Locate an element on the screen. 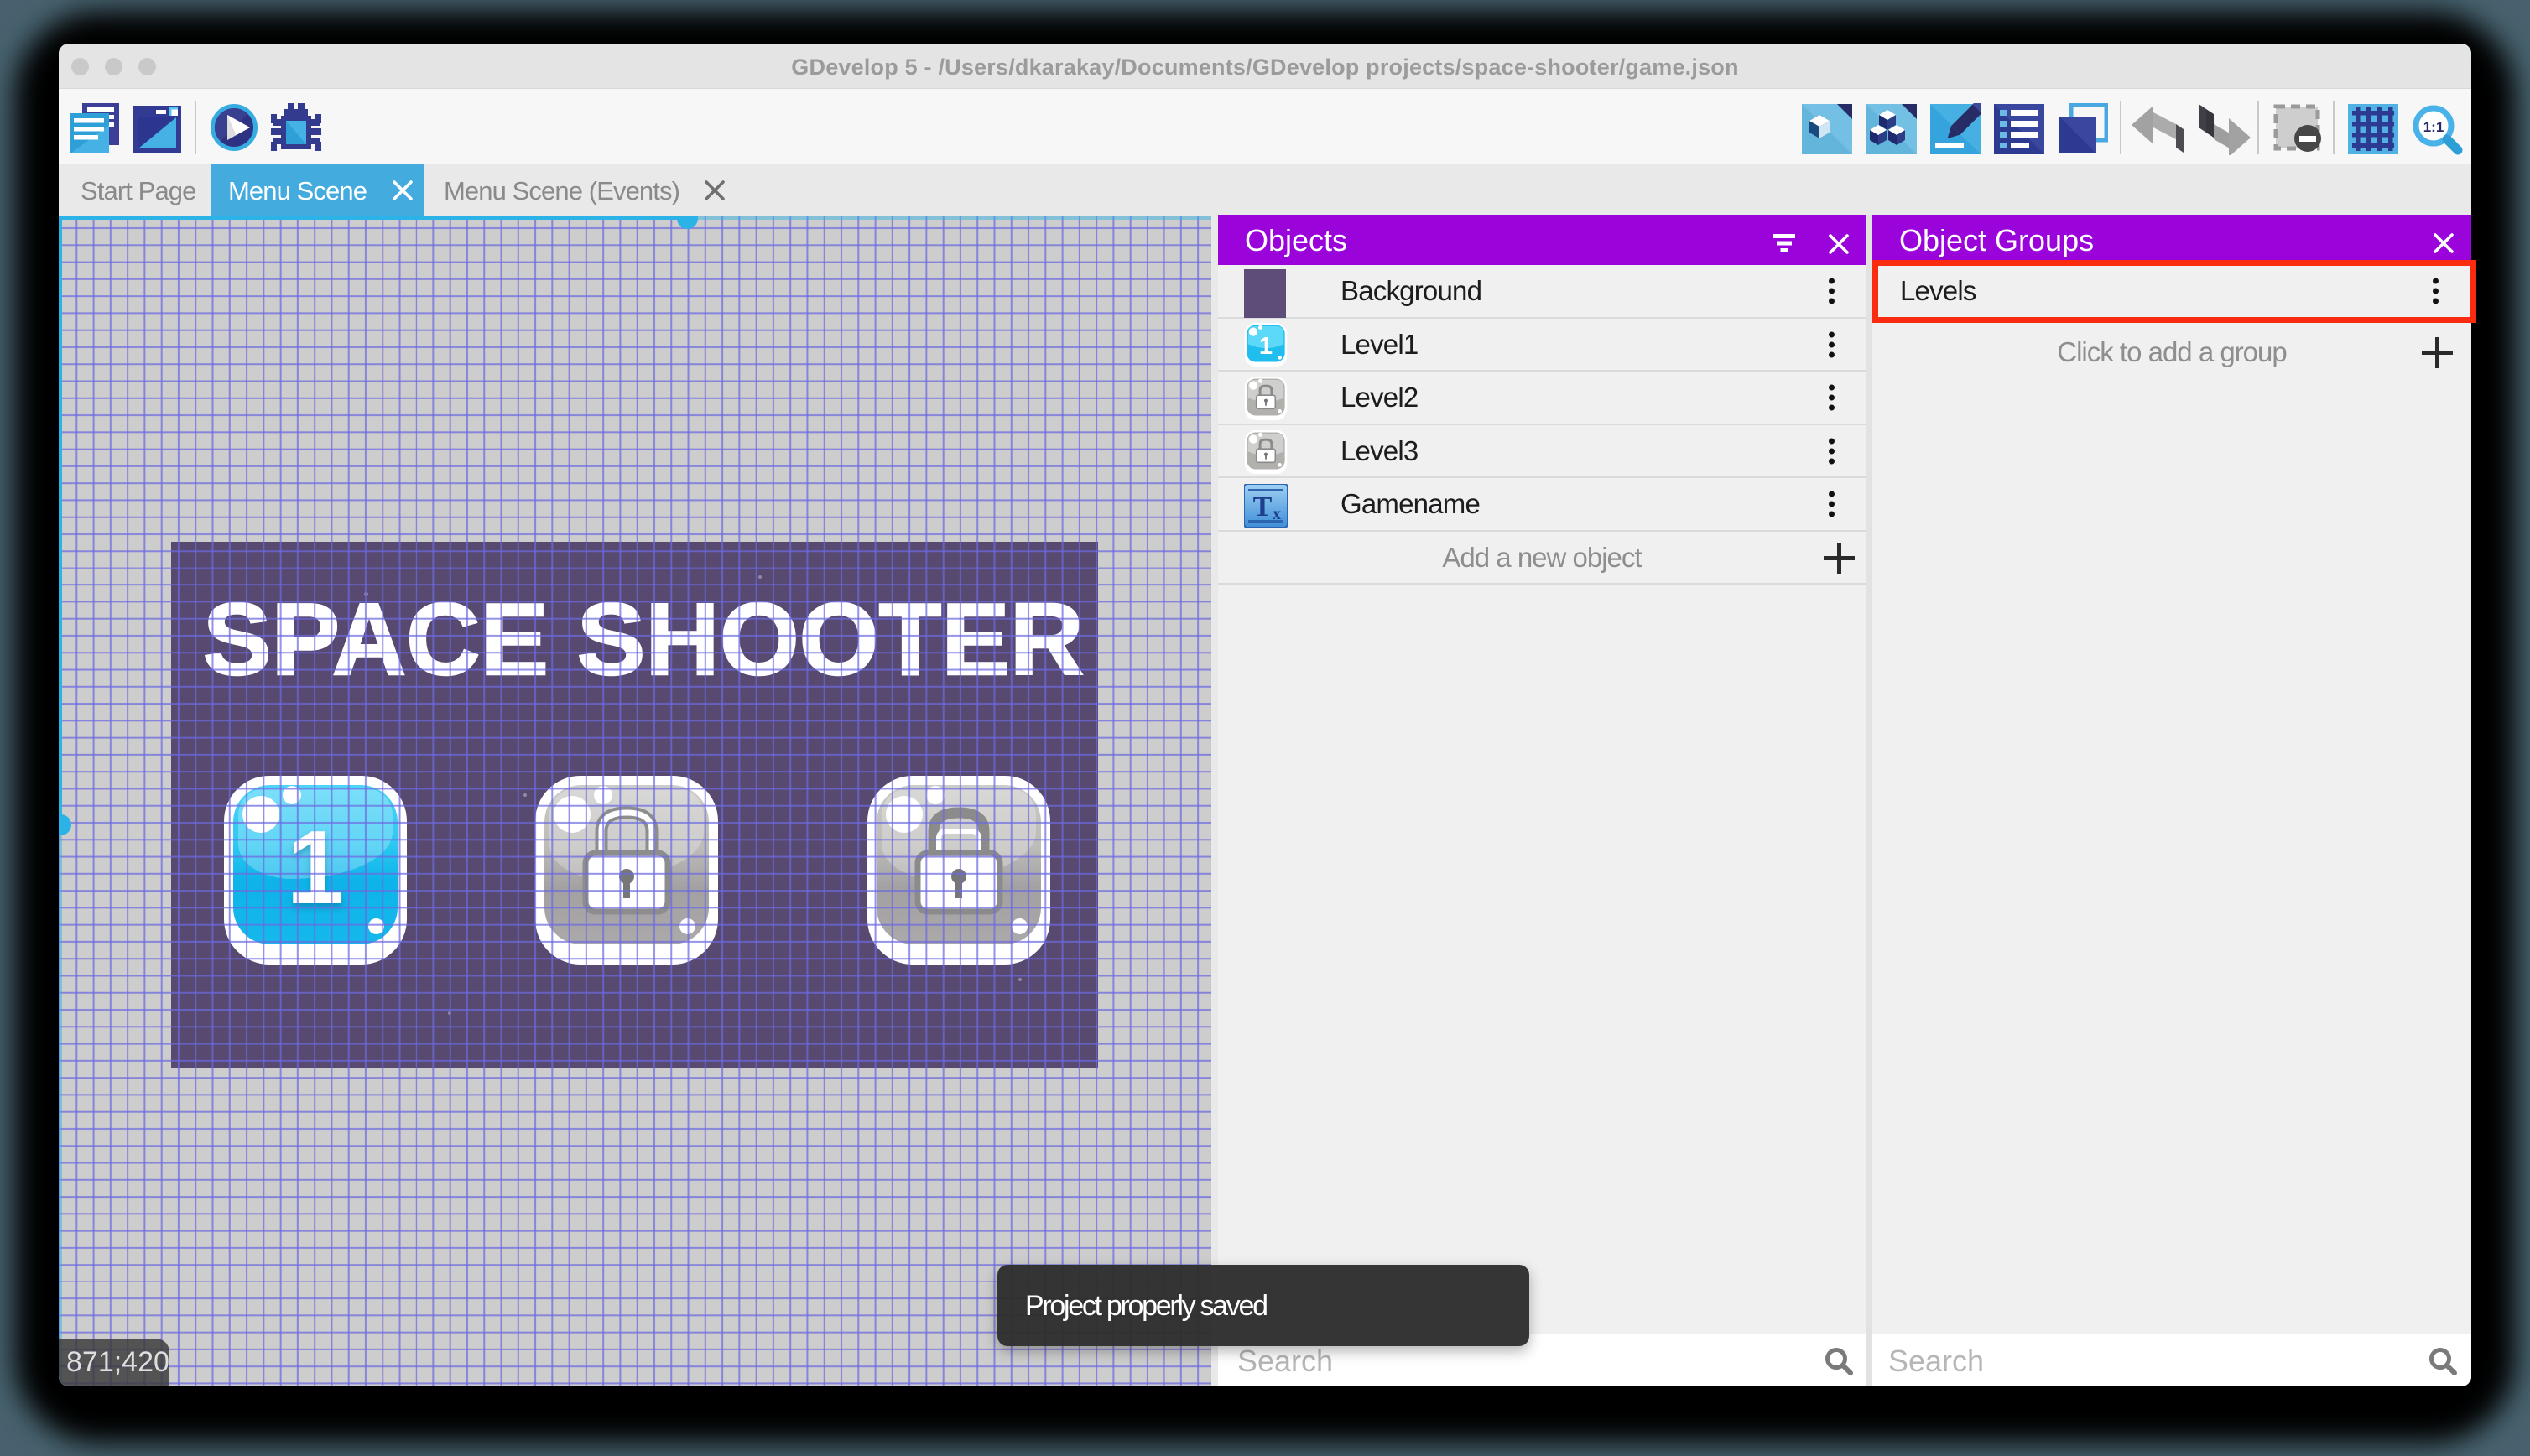  svg-text: 1 is located at coordinates (1266, 346).